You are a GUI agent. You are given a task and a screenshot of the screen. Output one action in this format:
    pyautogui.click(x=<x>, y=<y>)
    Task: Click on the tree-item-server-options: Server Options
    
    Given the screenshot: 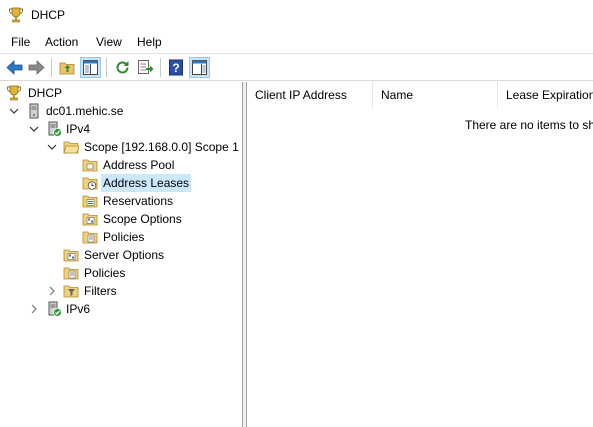 What is the action you would take?
    pyautogui.click(x=120, y=255)
    